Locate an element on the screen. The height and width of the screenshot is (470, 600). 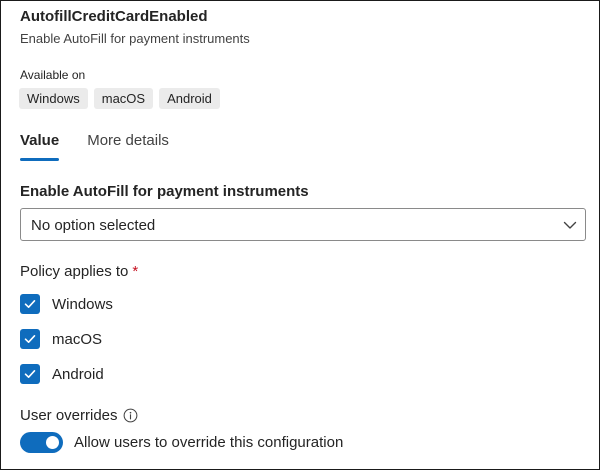
dropdown-value: No option selected is located at coordinates (93, 225).